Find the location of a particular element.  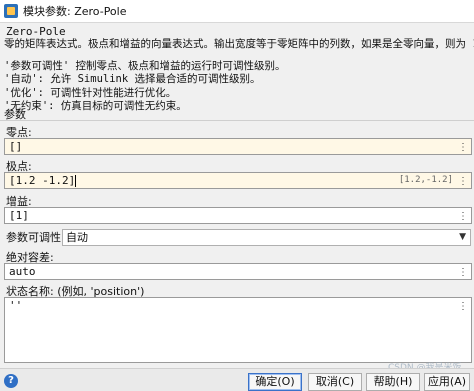

abs-tol-field: auto ⋮ is located at coordinates (238, 271).